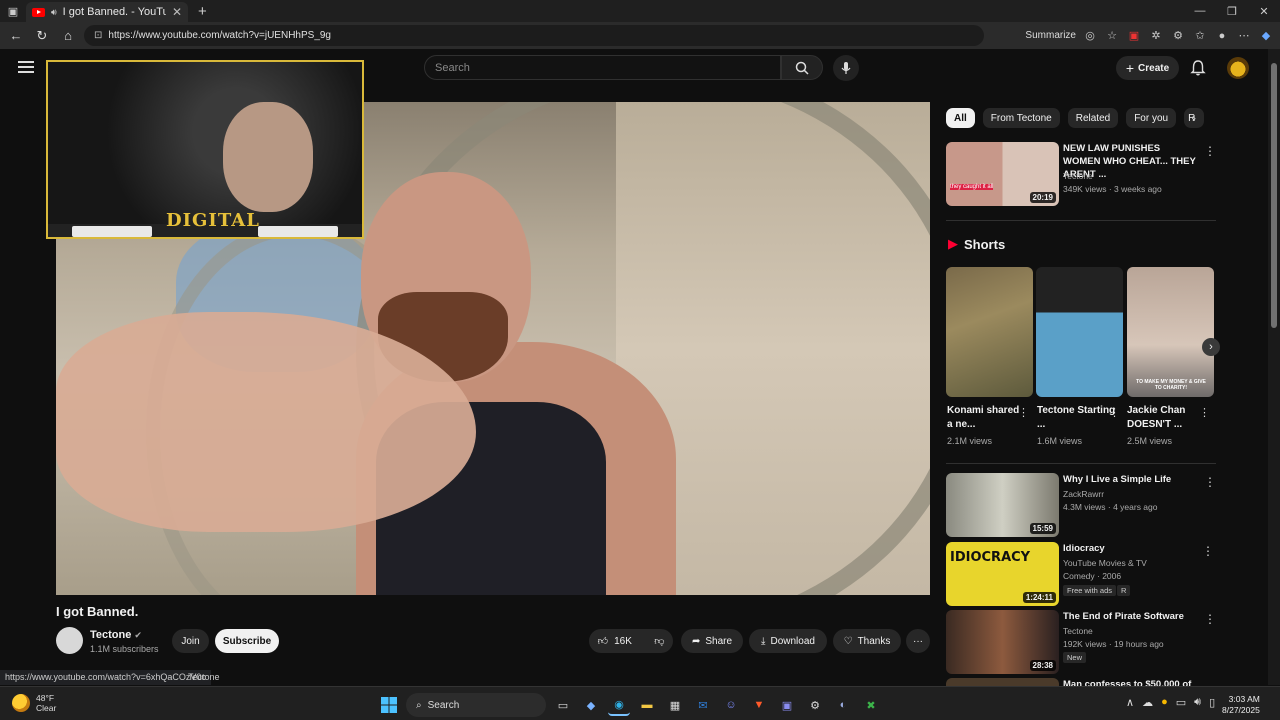  I want to click on home-icon: ⌂, so click(68, 35).